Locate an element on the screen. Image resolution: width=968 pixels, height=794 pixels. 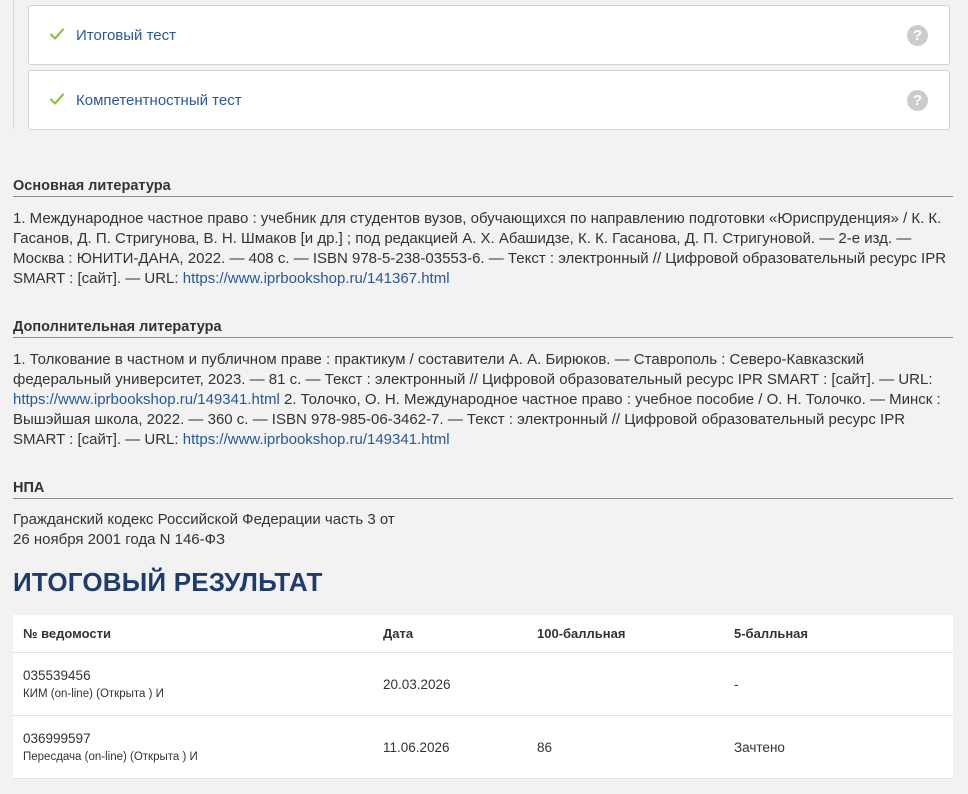
column-header-date: Дата is located at coordinates (450, 634).